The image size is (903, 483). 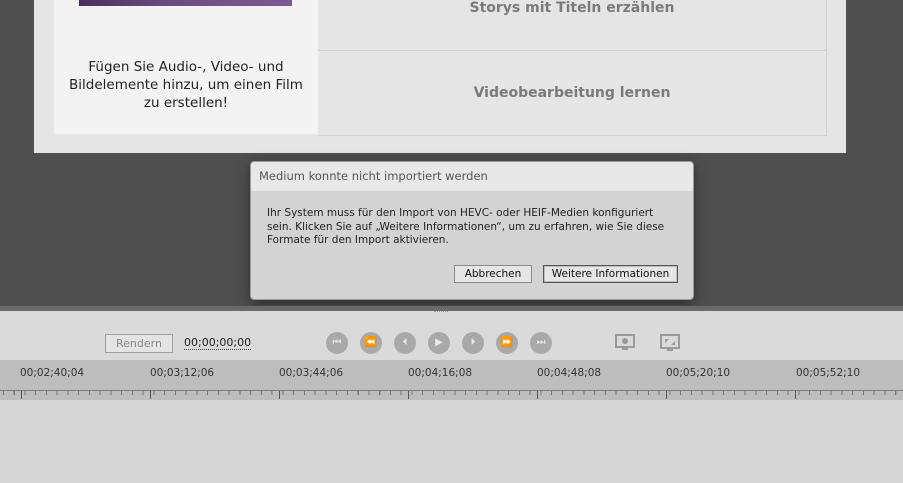 What do you see at coordinates (472, 176) in the screenshot?
I see `dialog-title: Medium konnte nicht importiert werden` at bounding box center [472, 176].